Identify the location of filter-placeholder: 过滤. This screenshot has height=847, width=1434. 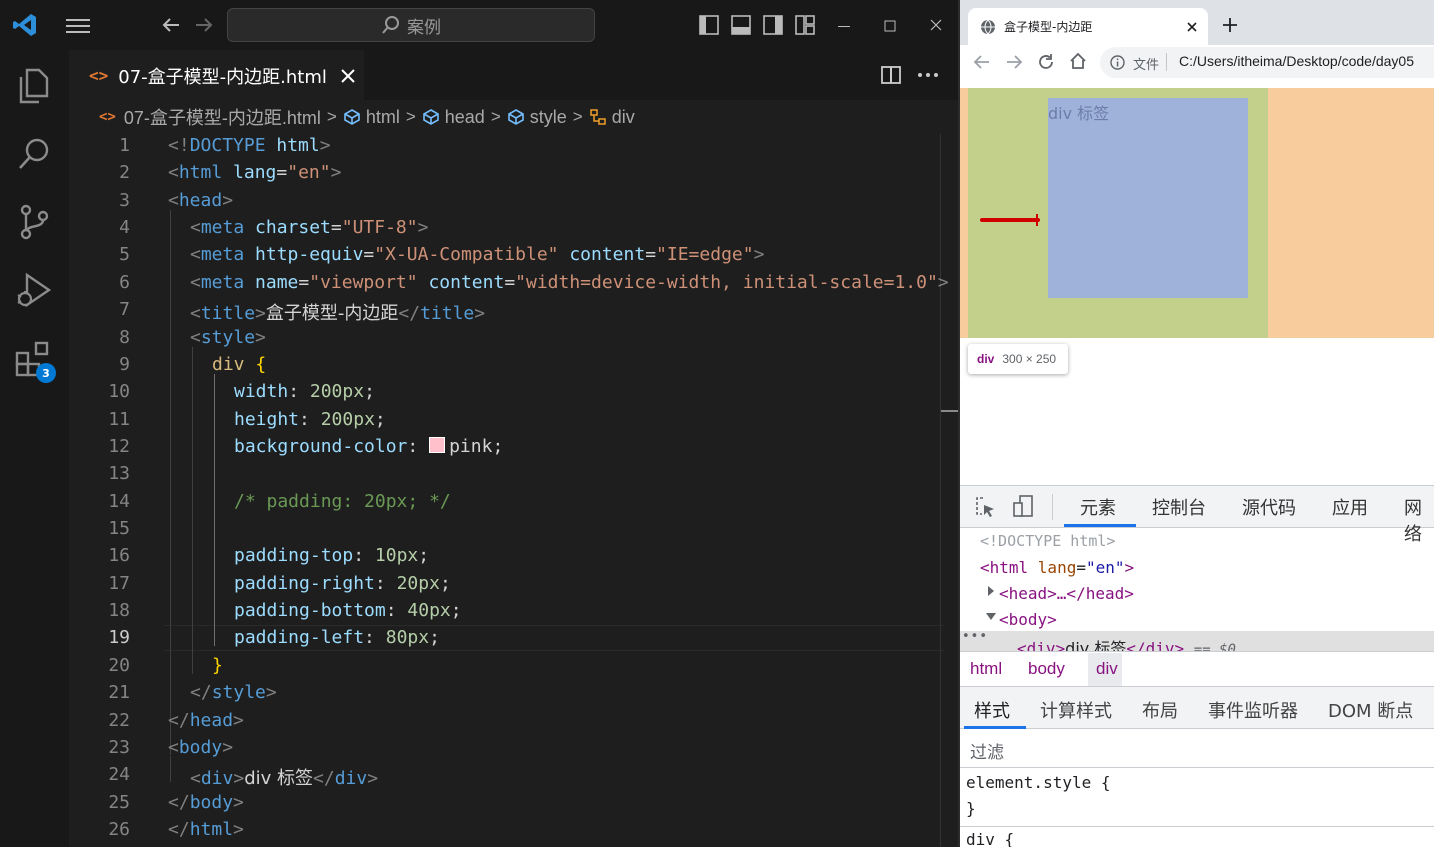
(987, 753).